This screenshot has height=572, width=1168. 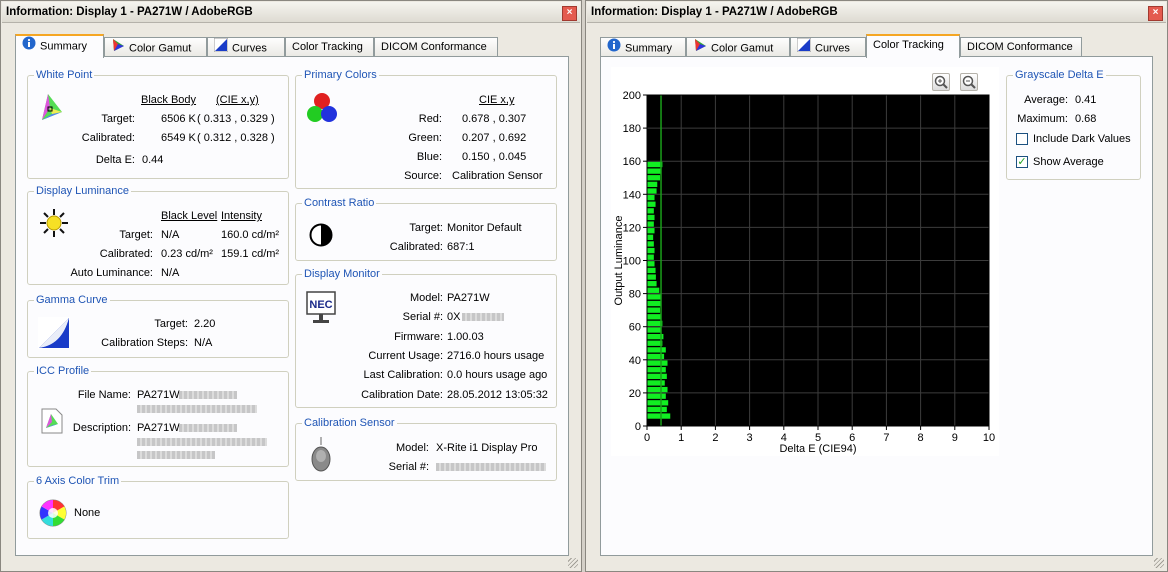 I want to click on average-label: Average:, so click(x=1046, y=100).